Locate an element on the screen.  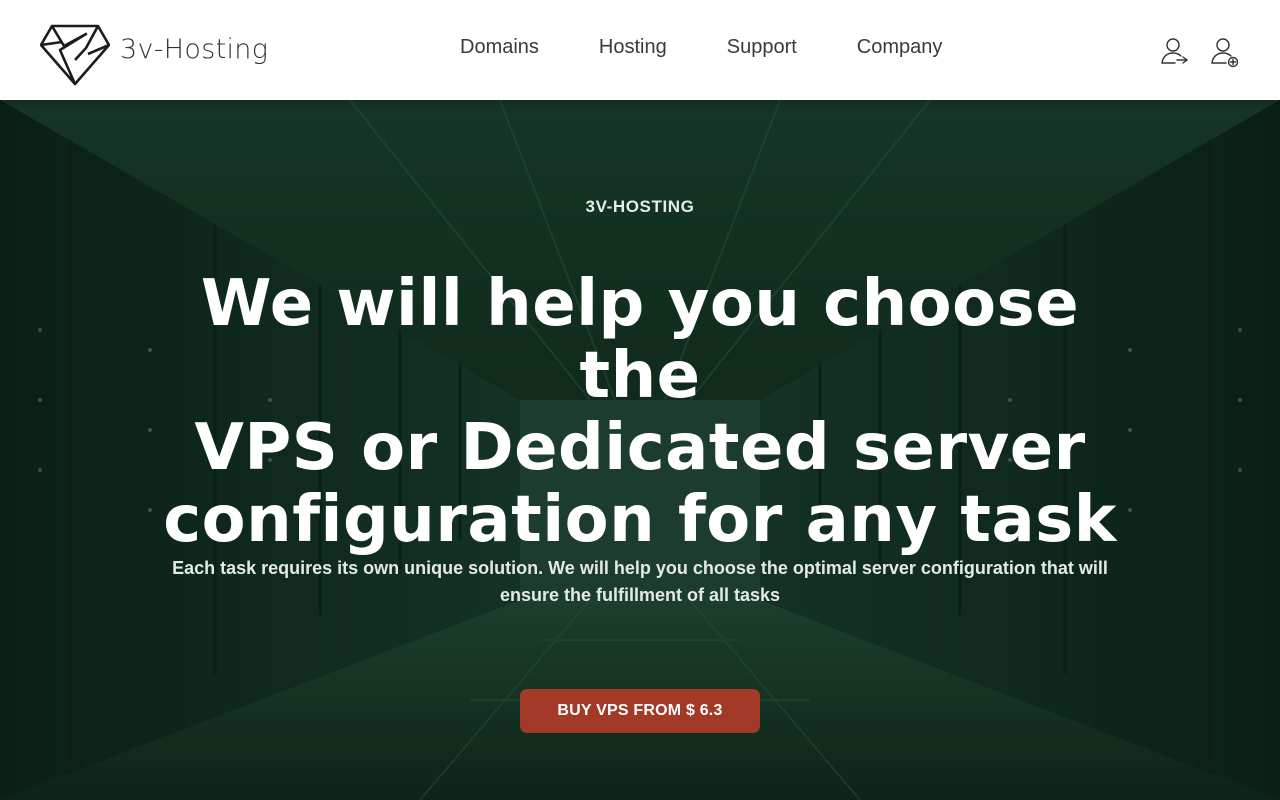
hero-title-line: We will help you choose the is located at coordinates (640, 340).